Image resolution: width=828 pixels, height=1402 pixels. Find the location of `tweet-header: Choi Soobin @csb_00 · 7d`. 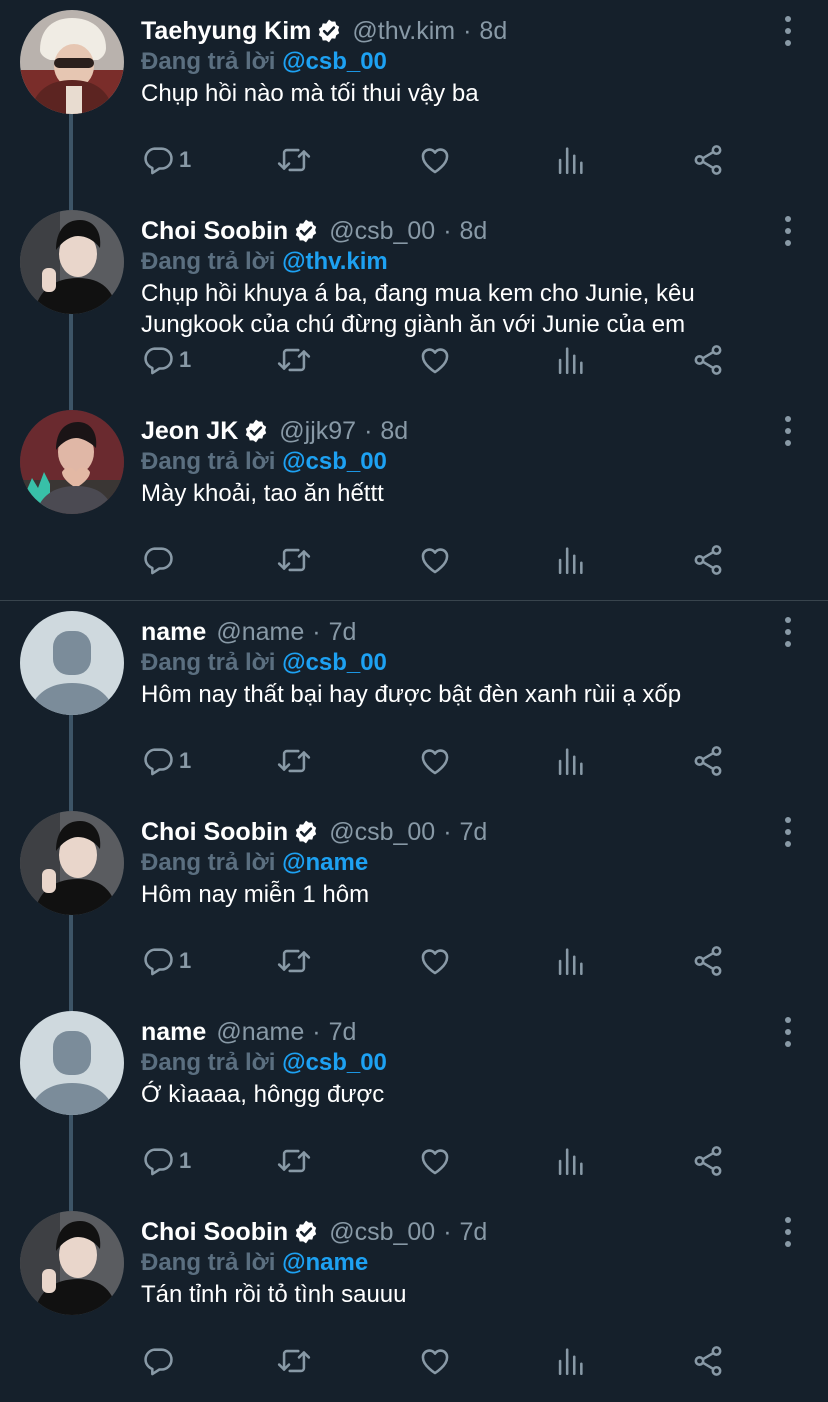

tweet-header: Choi Soobin @csb_00 · 7d is located at coordinates (314, 1232).